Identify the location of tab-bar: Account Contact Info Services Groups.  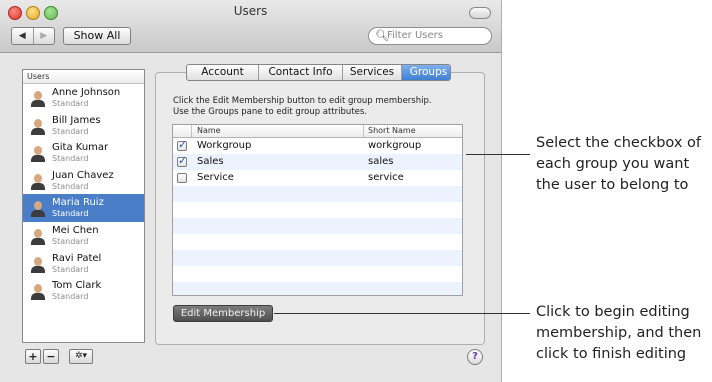
(318, 72).